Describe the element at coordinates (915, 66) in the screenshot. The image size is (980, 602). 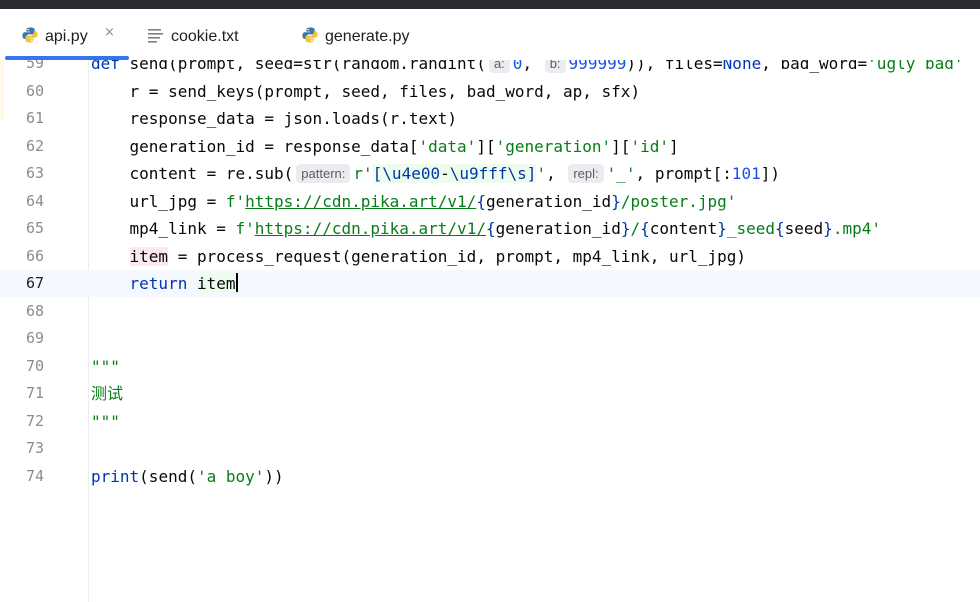
I see `code-token: 'ugly bad'` at that location.